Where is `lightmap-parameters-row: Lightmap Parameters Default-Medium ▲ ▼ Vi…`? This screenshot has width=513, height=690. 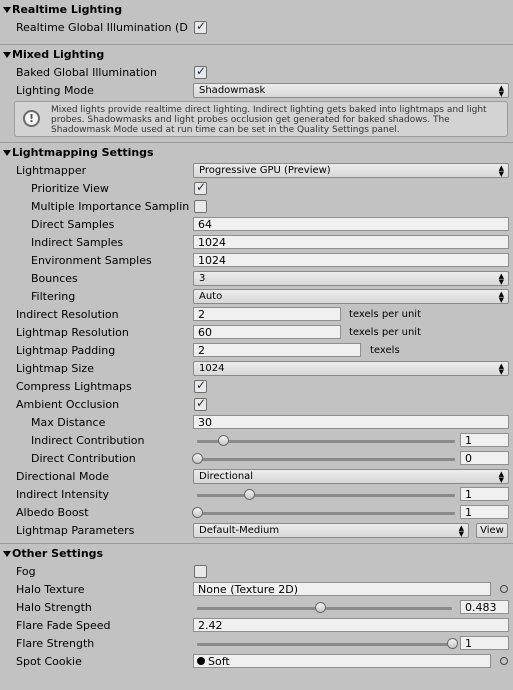 lightmap-parameters-row: Lightmap Parameters Default-Medium ▲ ▼ Vi… is located at coordinates (256, 531).